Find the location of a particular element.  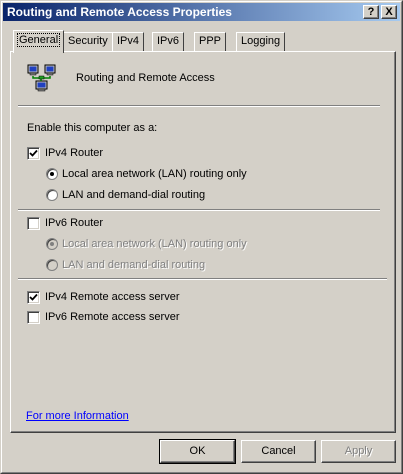

close-icon: X is located at coordinates (389, 12).